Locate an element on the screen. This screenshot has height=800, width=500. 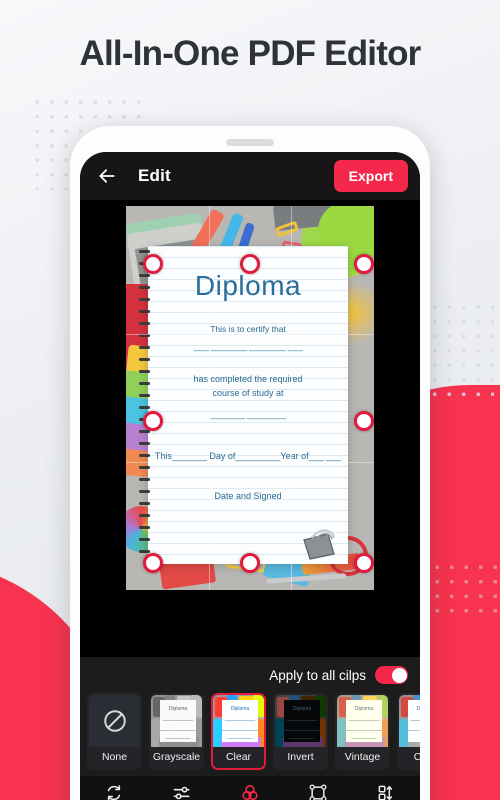
diploma-completed-line: has completed the required is located at coordinates (248, 379).